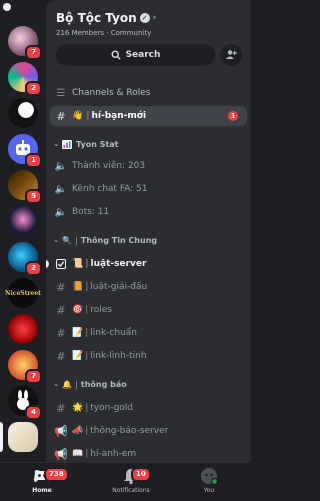 The height and width of the screenshot is (501, 320). I want to click on channel-label: Bots: 11, so click(91, 212).